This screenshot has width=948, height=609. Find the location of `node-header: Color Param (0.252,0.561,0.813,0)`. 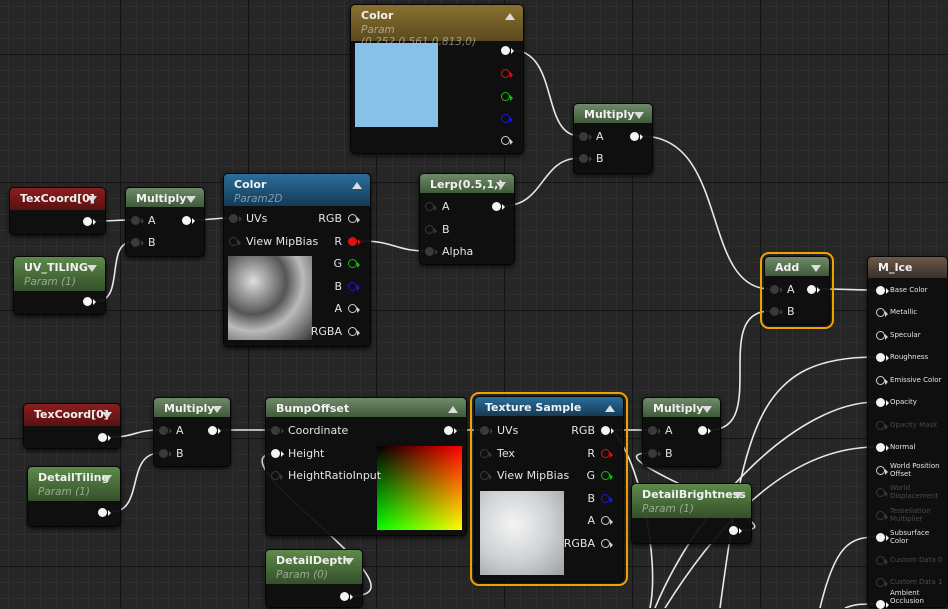

node-header: Color Param (0.252,0.561,0.813,0) is located at coordinates (437, 26).